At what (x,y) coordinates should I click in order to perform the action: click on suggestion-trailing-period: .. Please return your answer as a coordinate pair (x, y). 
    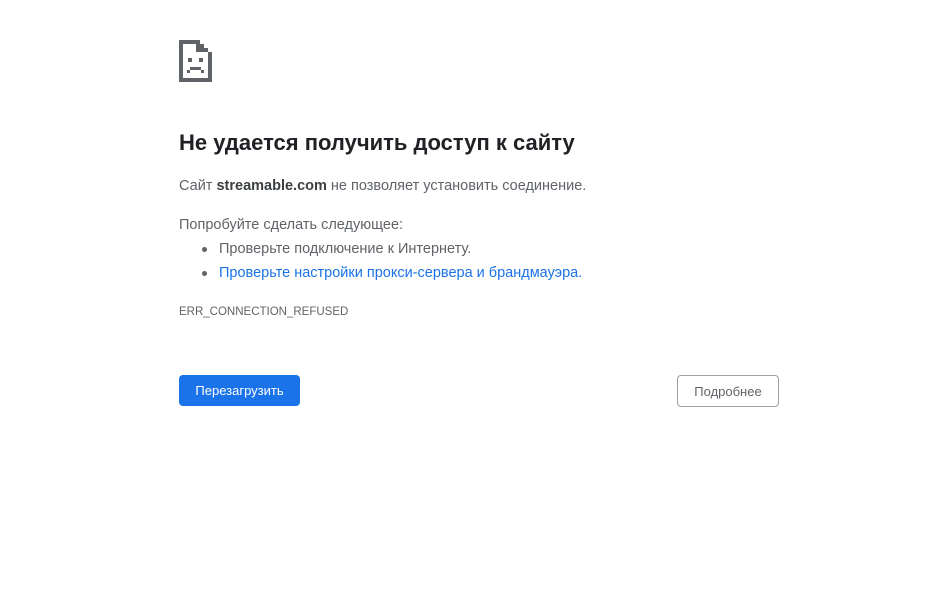
    Looking at the image, I should click on (580, 273).